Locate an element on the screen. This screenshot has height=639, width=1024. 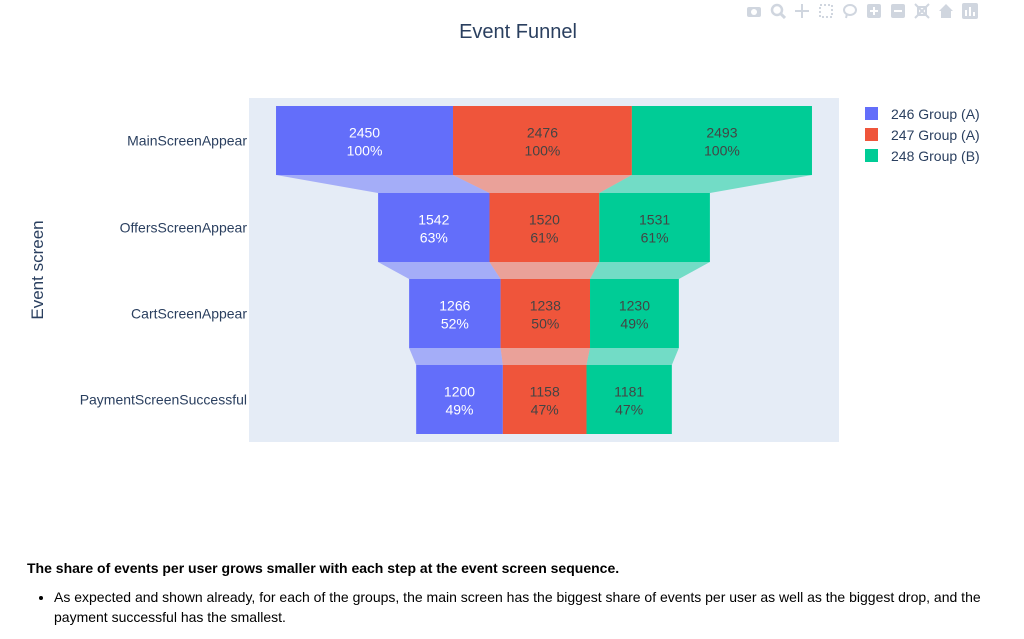
data-label-percent: 63% is located at coordinates (434, 238).